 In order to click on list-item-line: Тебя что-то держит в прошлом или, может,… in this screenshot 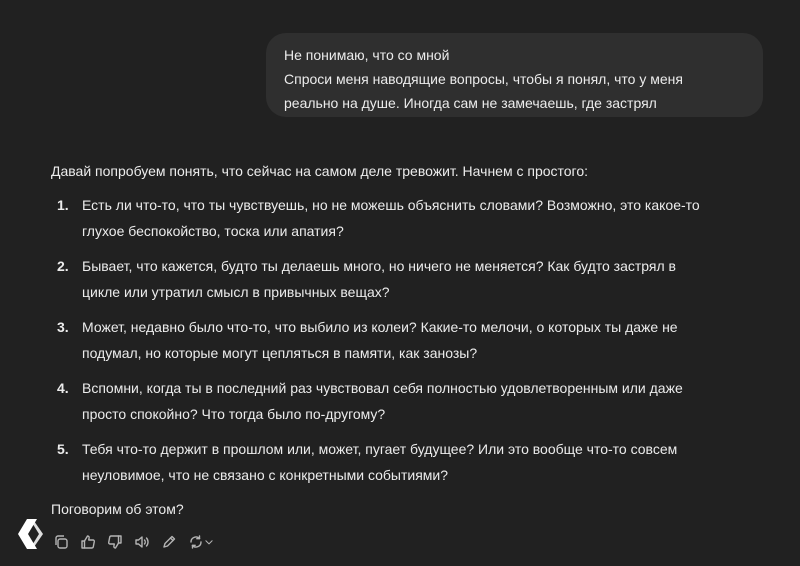, I will do `click(380, 449)`.